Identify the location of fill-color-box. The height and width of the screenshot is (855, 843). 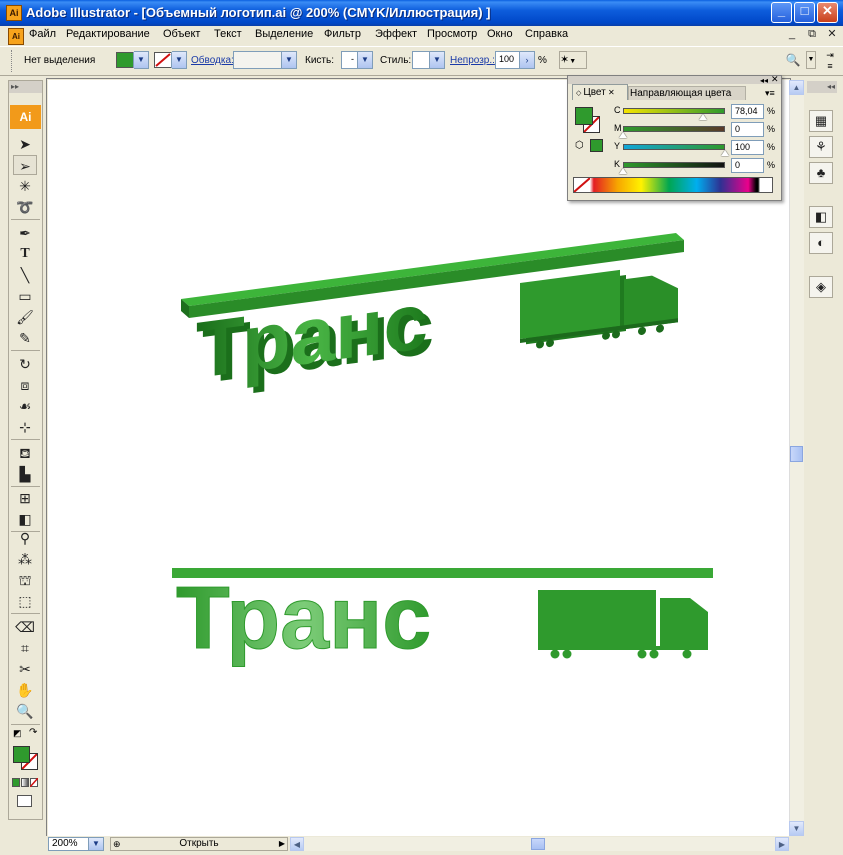
(21, 754).